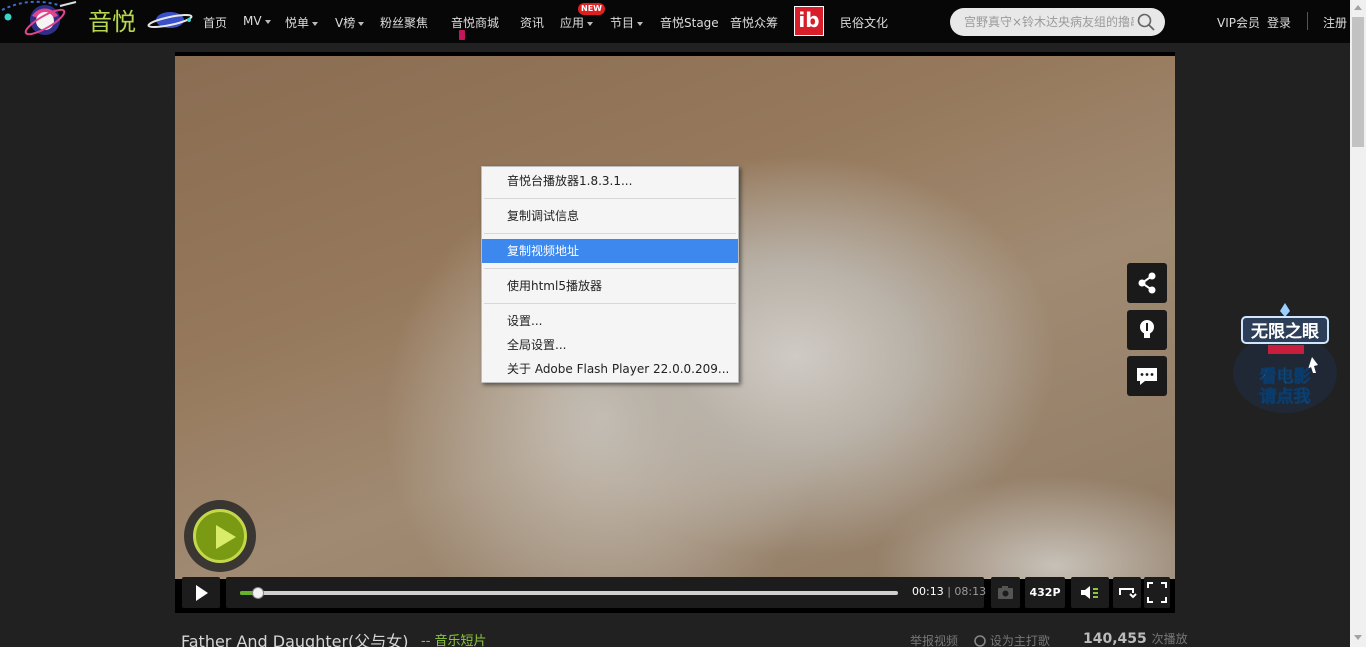 The width and height of the screenshot is (1366, 647). I want to click on progress-track, so click(569, 593).